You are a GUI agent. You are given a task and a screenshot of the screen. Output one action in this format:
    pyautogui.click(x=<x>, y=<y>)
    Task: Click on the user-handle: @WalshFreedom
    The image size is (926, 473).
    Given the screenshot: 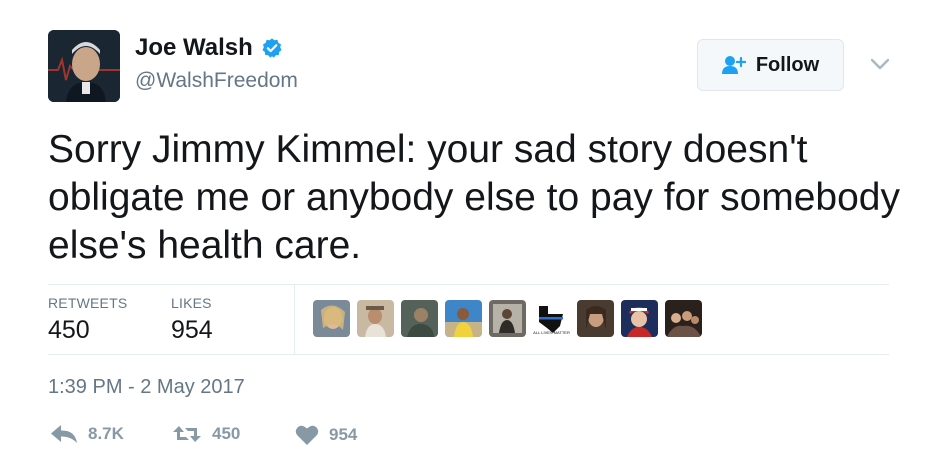 What is the action you would take?
    pyautogui.click(x=216, y=81)
    